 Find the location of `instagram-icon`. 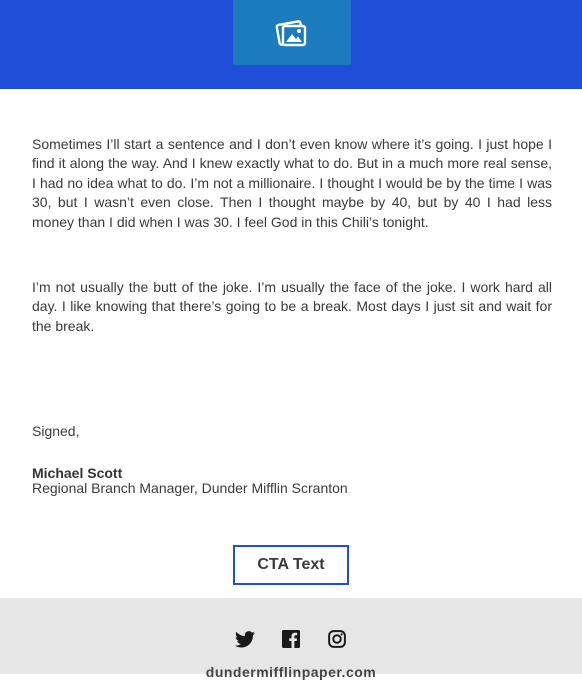

instagram-icon is located at coordinates (337, 639).